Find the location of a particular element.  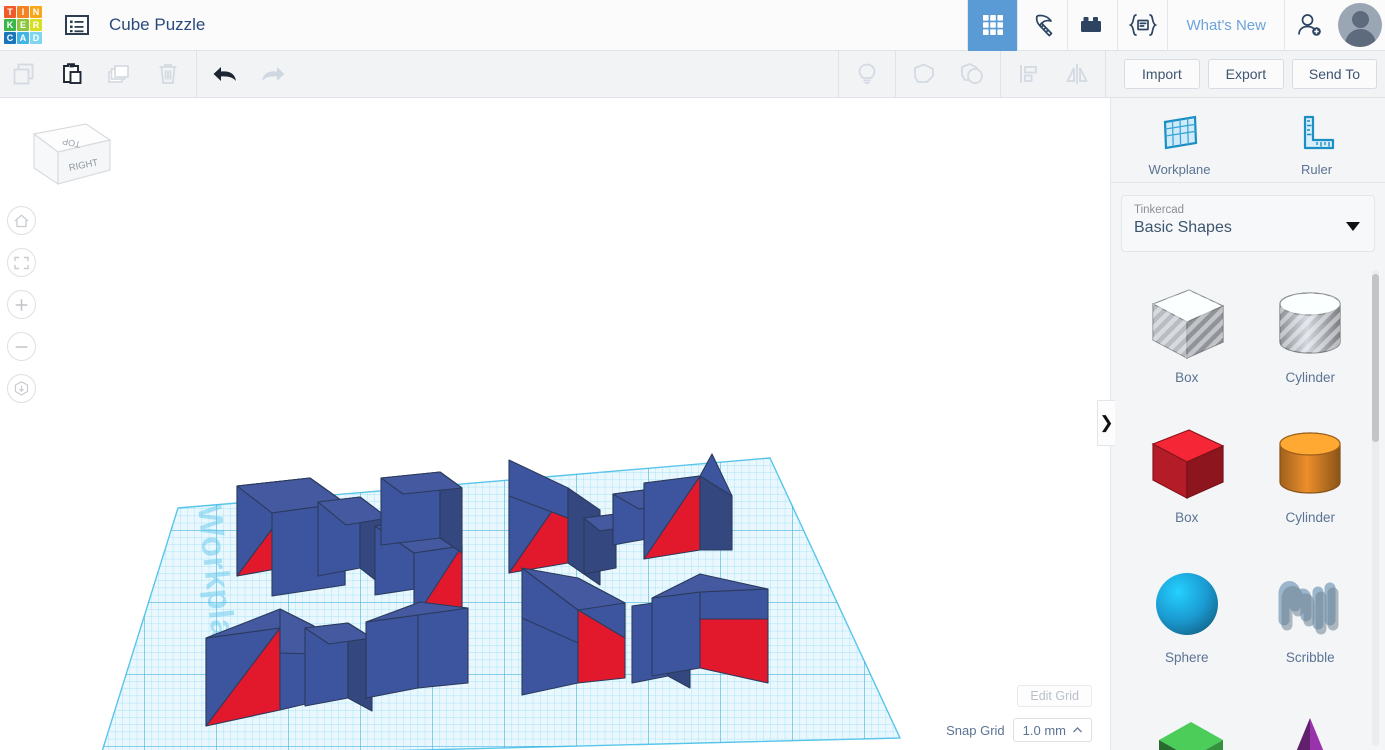

ortho-cube-icon is located at coordinates (21, 388).